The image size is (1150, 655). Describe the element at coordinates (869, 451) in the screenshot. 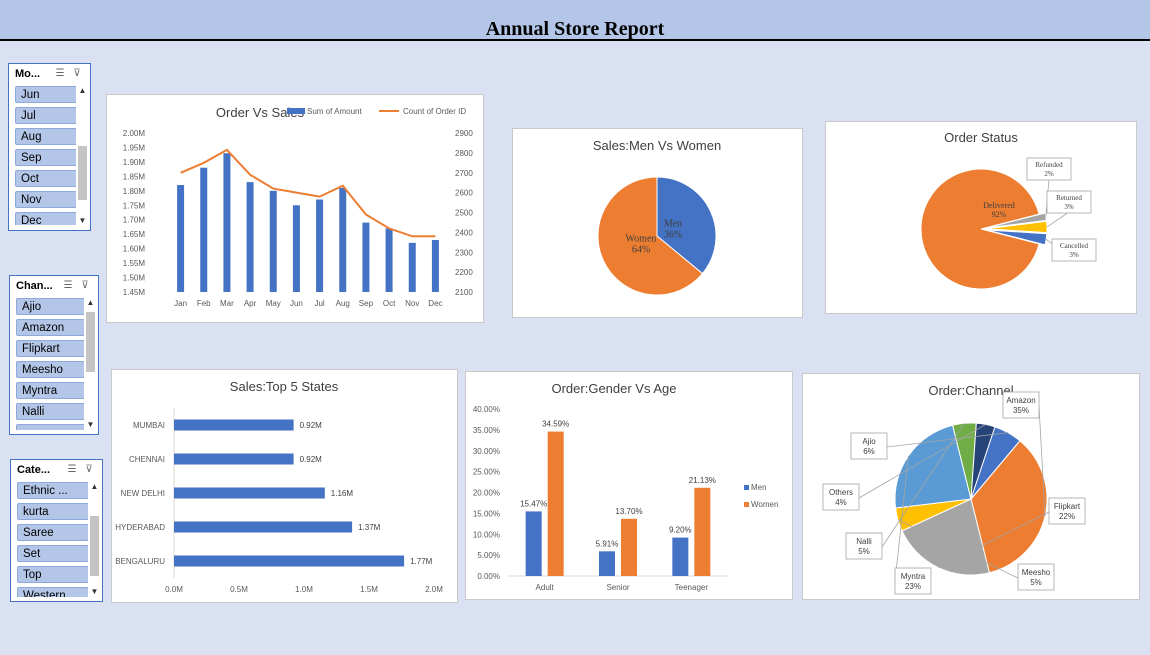

I see `data-label-pct: 6%` at that location.